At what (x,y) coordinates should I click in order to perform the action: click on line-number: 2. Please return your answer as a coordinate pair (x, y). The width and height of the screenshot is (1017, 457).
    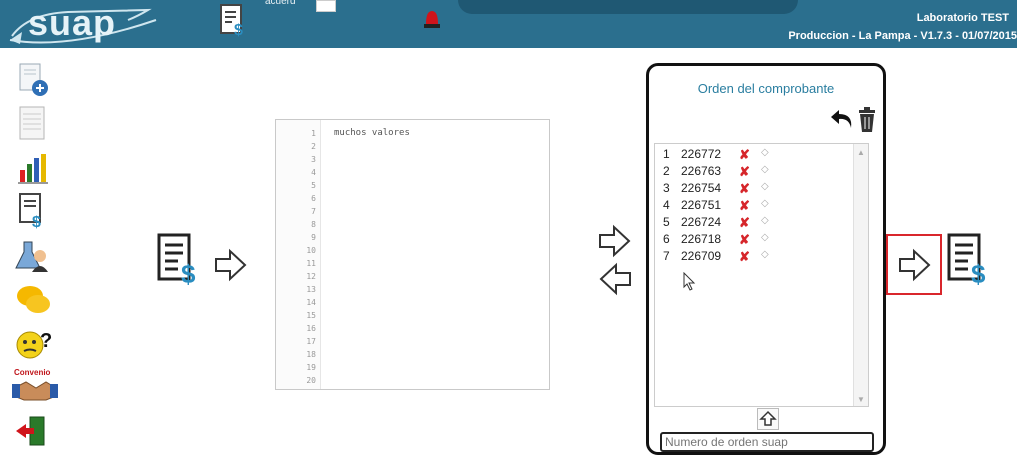
    Looking at the image, I should click on (313, 146).